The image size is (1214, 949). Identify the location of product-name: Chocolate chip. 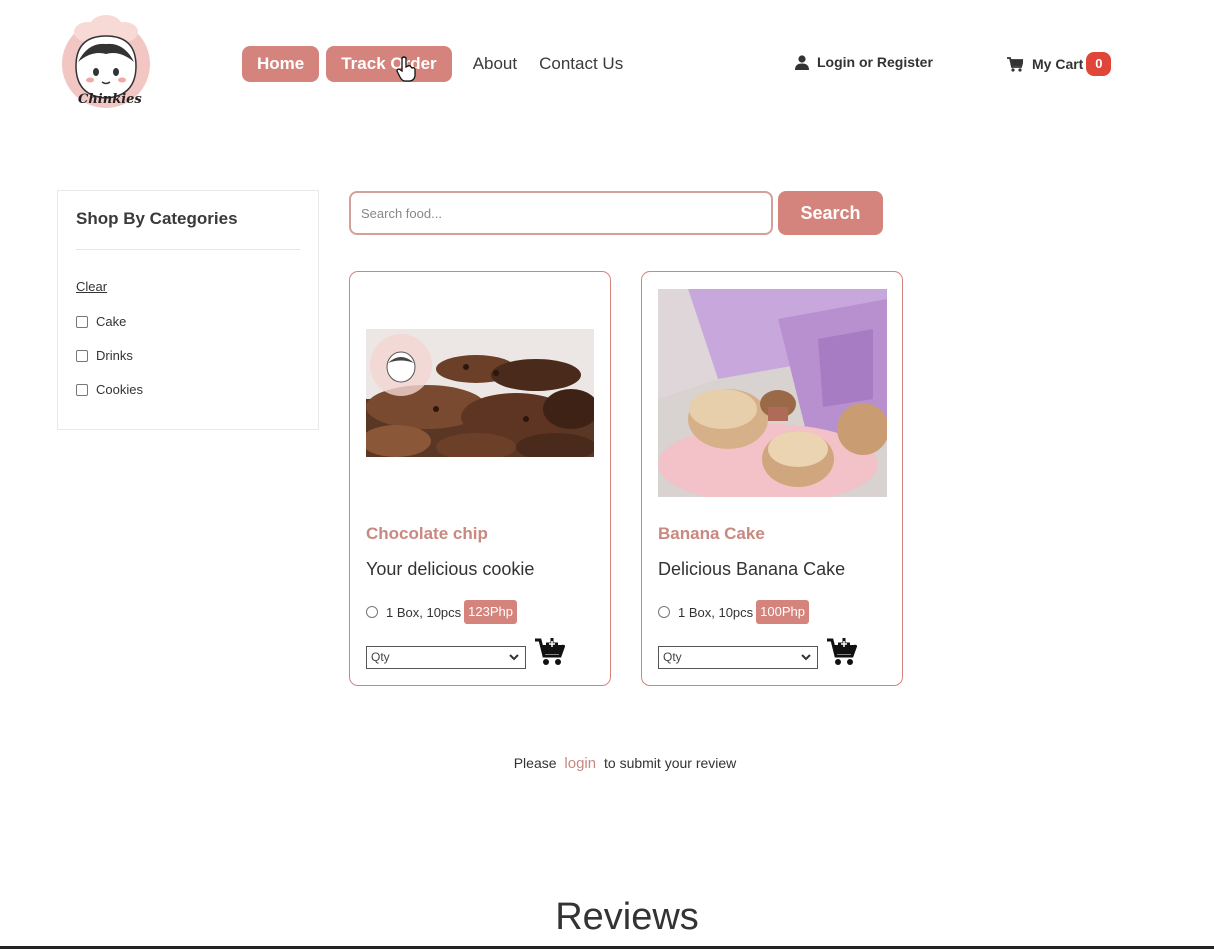
(427, 534).